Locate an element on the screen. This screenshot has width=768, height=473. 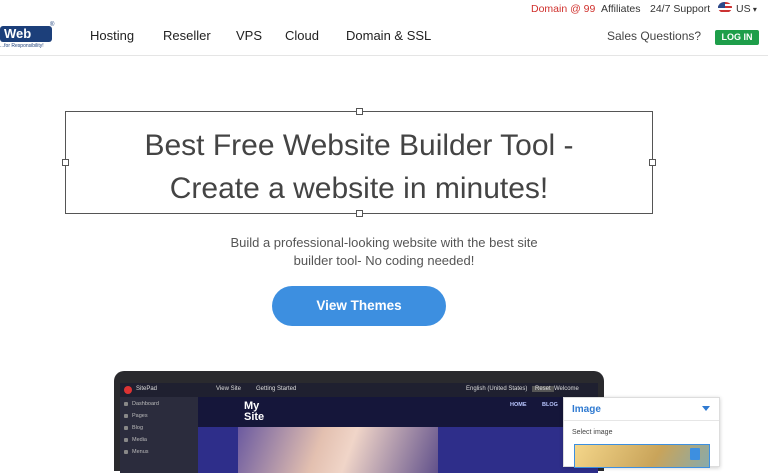
language-selector: US is located at coordinates (746, 9).